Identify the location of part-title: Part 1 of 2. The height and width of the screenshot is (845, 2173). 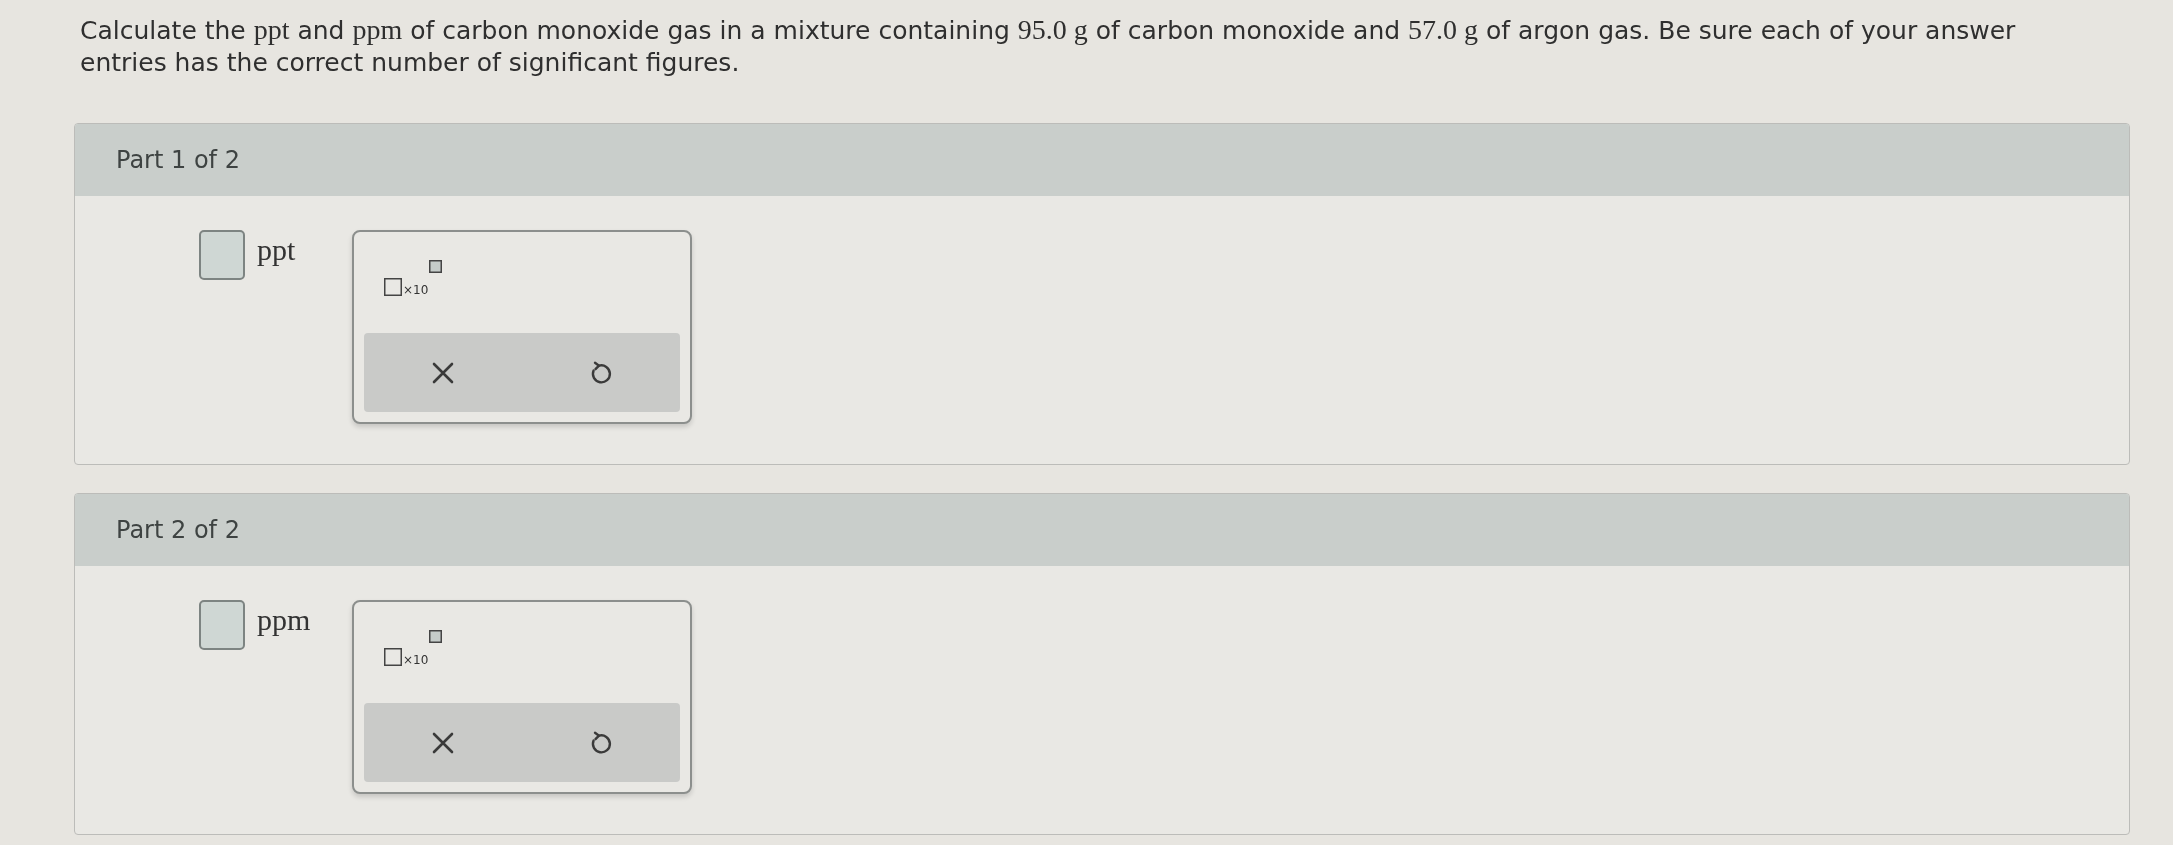
(178, 160).